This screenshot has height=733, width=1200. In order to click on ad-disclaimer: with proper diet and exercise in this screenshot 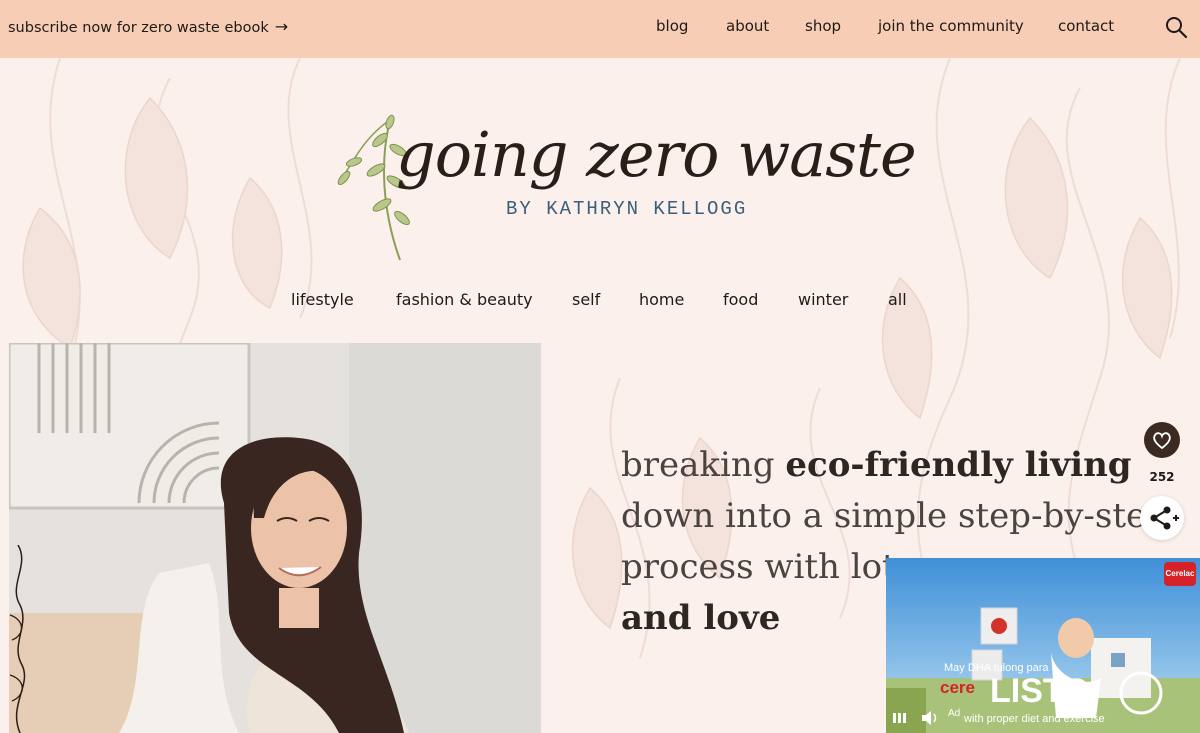, I will do `click(1034, 719)`.